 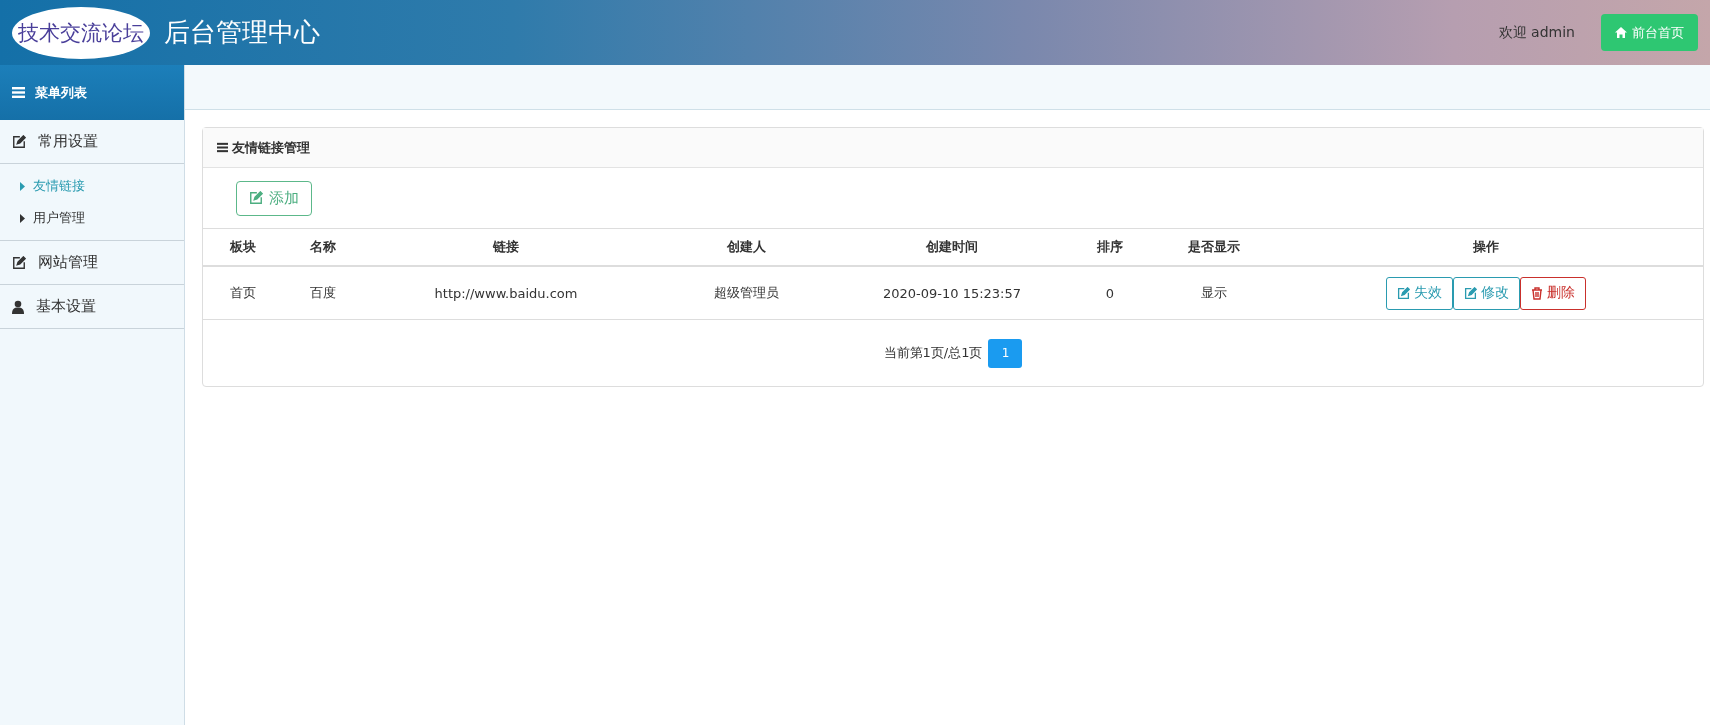 What do you see at coordinates (1486, 293) in the screenshot?
I see `edit-button: 修改` at bounding box center [1486, 293].